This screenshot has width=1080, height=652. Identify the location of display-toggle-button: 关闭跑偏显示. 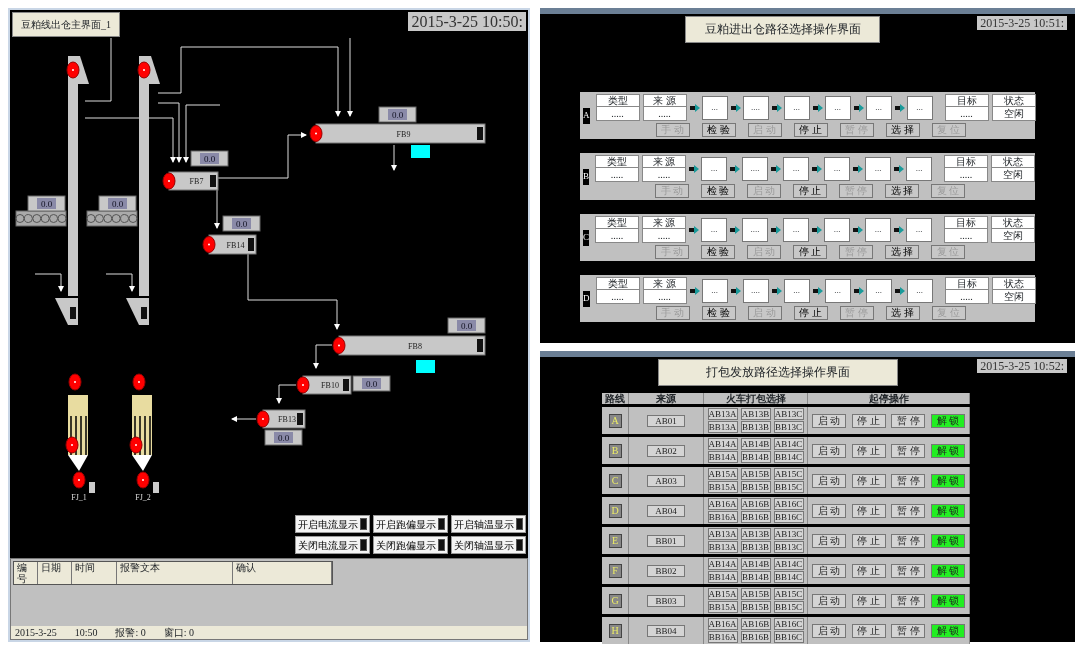
(410, 545).